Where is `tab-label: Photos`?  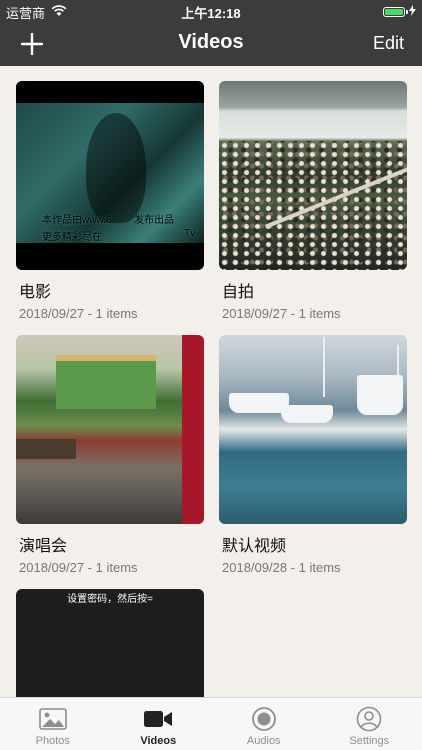 tab-label: Photos is located at coordinates (52, 741).